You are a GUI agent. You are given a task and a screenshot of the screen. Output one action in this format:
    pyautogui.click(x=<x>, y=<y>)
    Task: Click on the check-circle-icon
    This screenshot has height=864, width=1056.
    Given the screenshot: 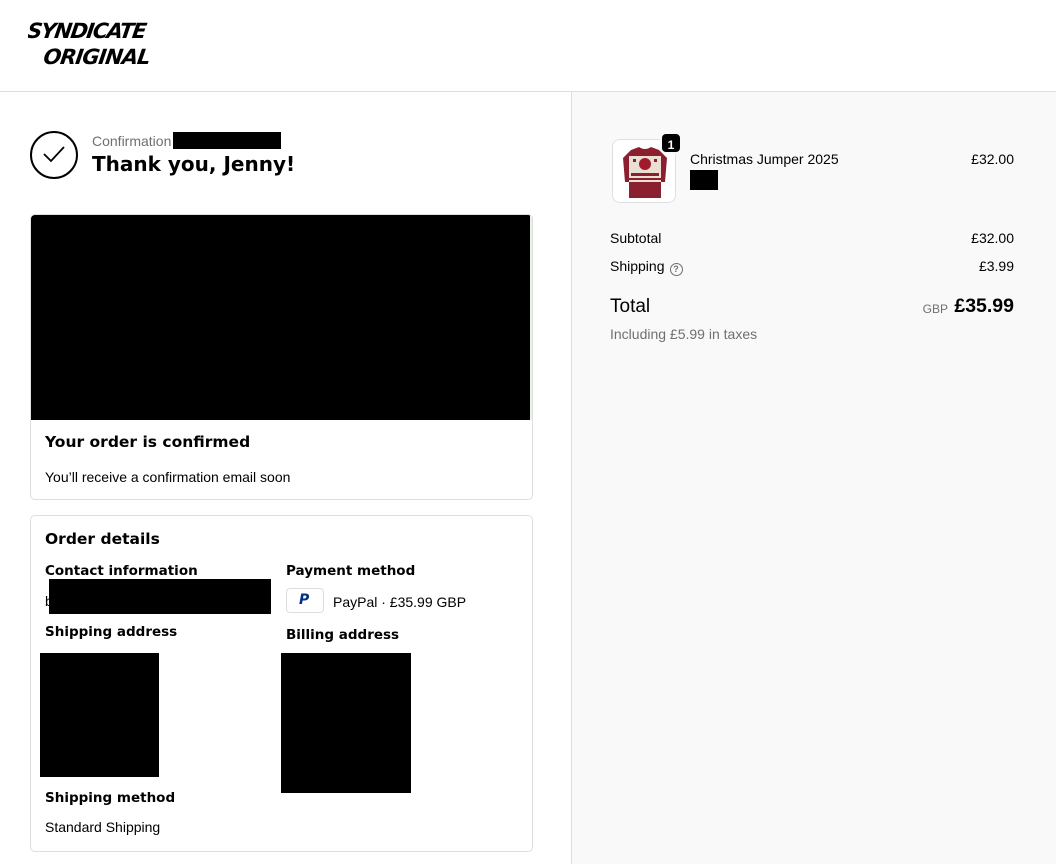 What is the action you would take?
    pyautogui.click(x=54, y=155)
    